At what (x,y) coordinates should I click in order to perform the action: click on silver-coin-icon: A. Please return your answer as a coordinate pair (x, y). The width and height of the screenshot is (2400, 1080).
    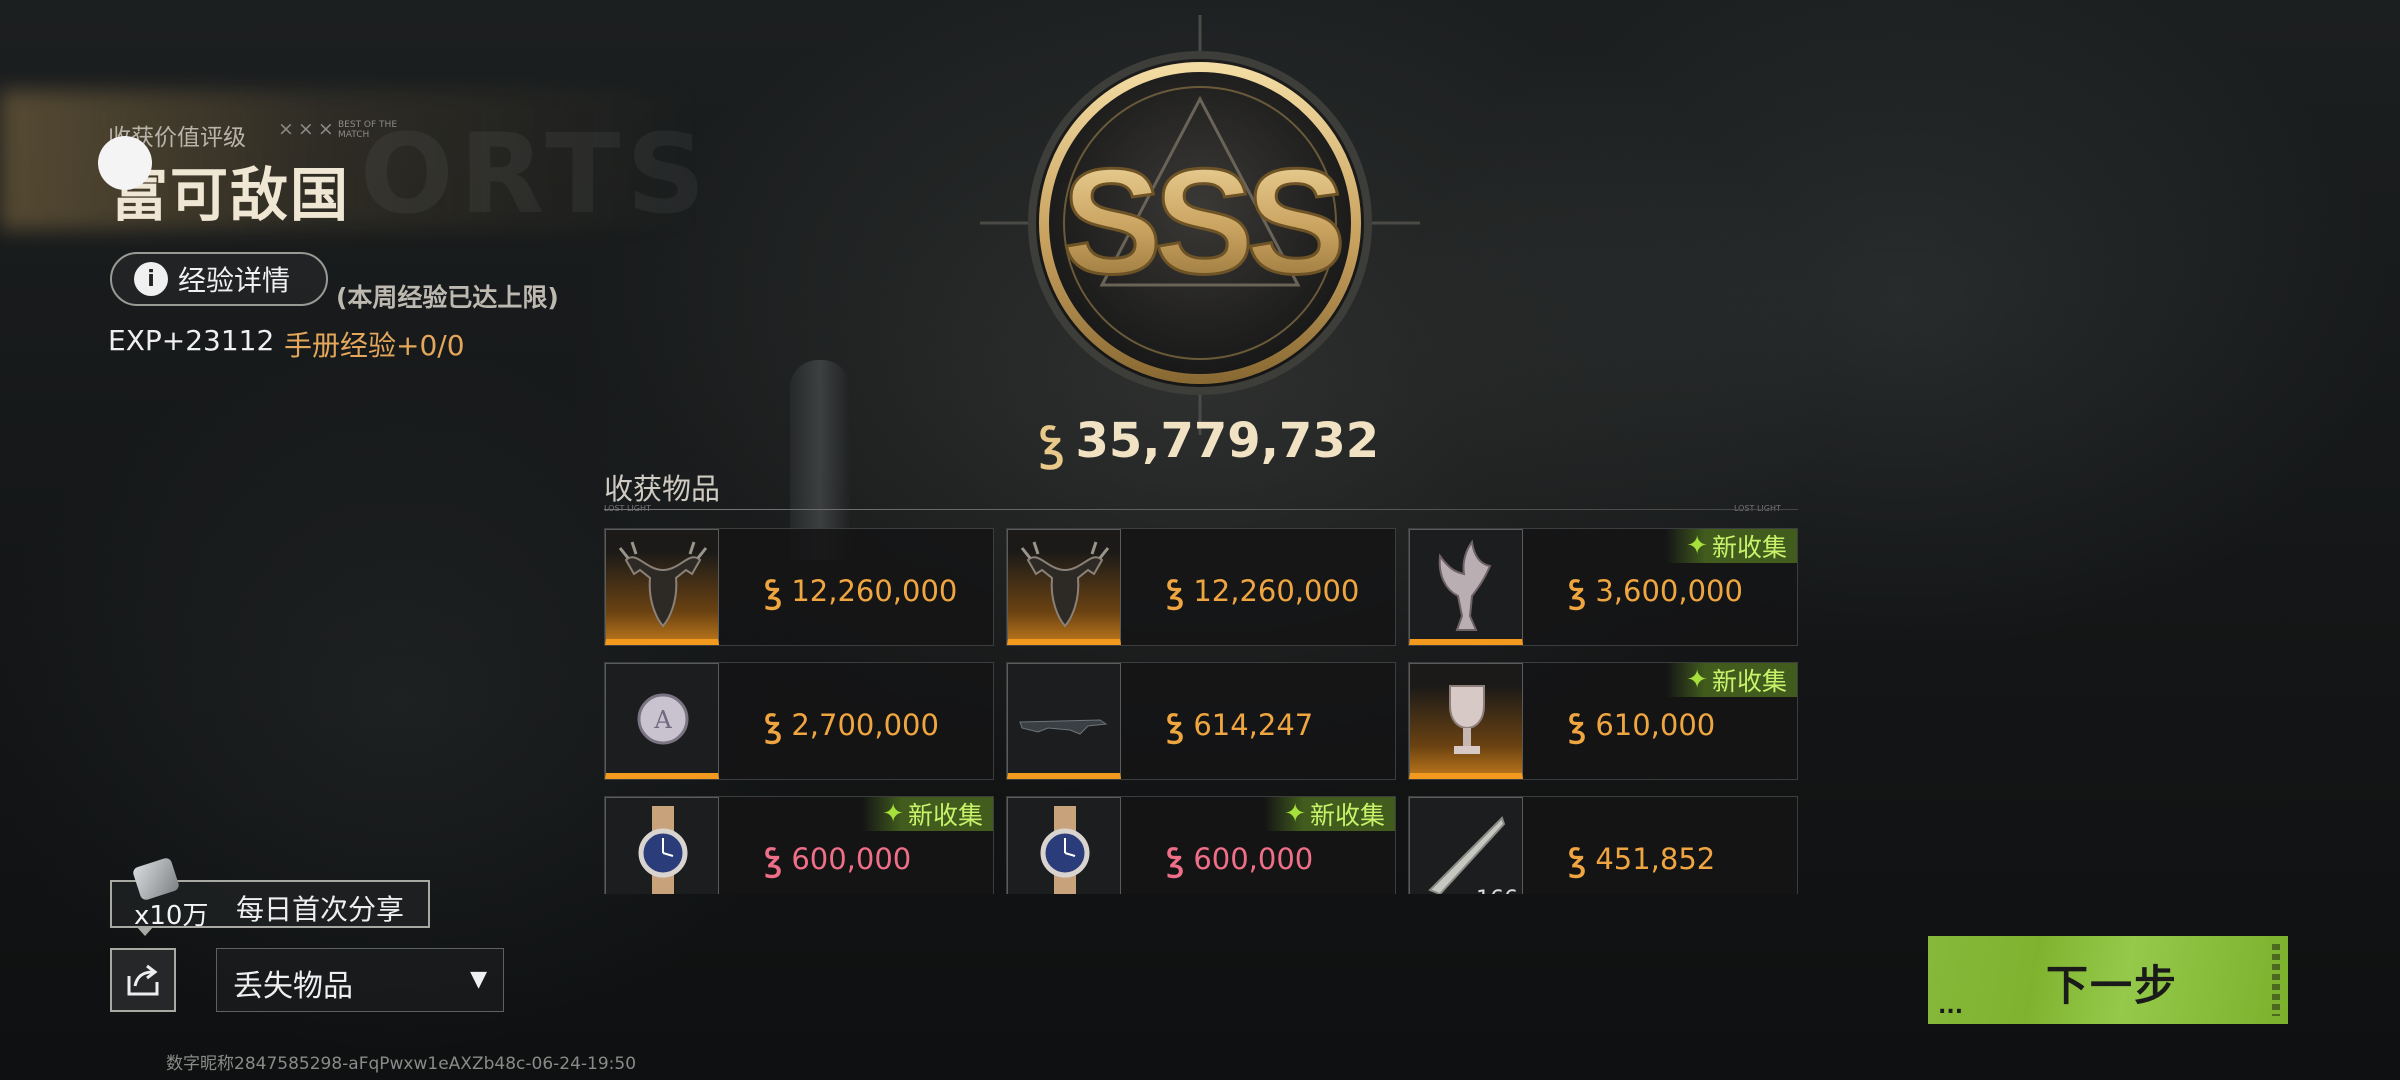
    Looking at the image, I should click on (663, 719).